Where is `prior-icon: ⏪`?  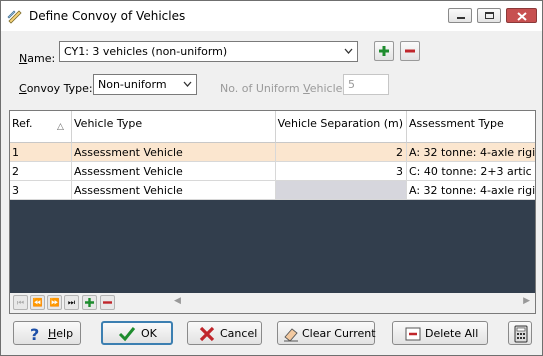 prior-icon: ⏪ is located at coordinates (37, 302).